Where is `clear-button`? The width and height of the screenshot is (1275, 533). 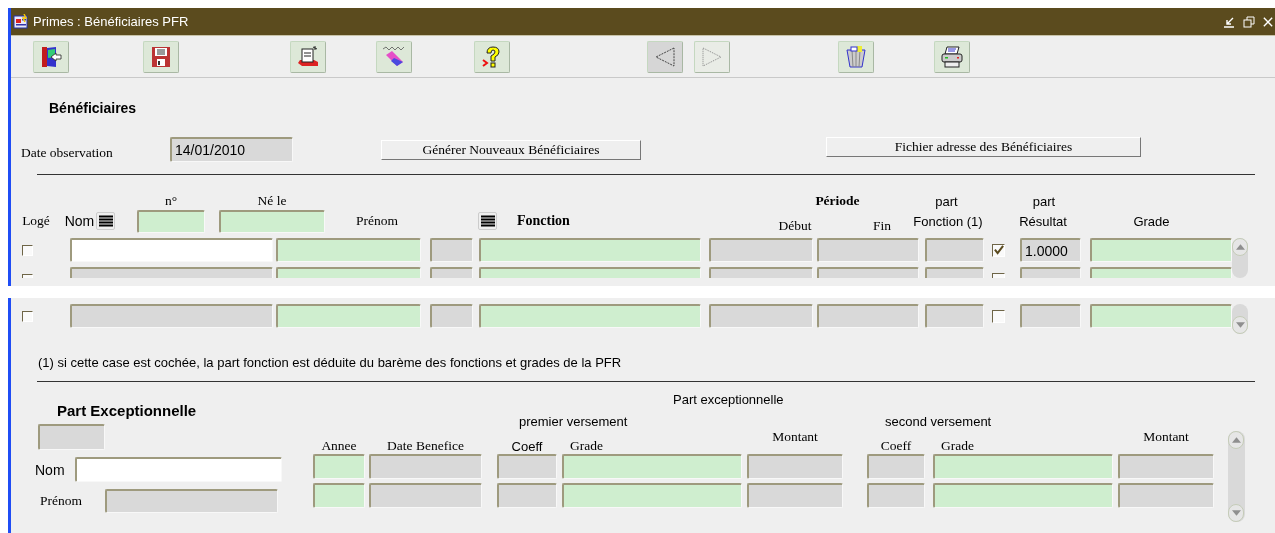
clear-button is located at coordinates (394, 56).